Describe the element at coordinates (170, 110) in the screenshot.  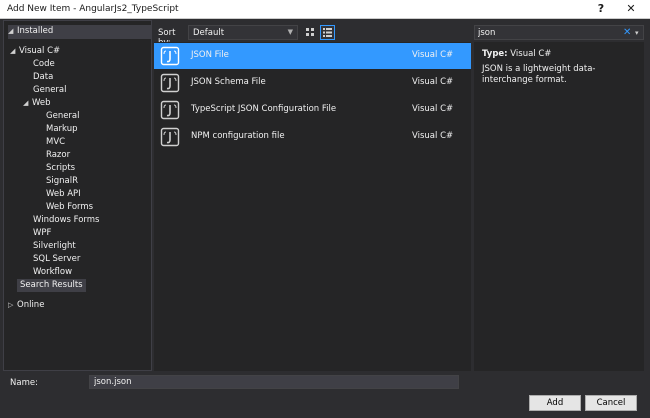
I see `typescript-json-config-icon` at that location.